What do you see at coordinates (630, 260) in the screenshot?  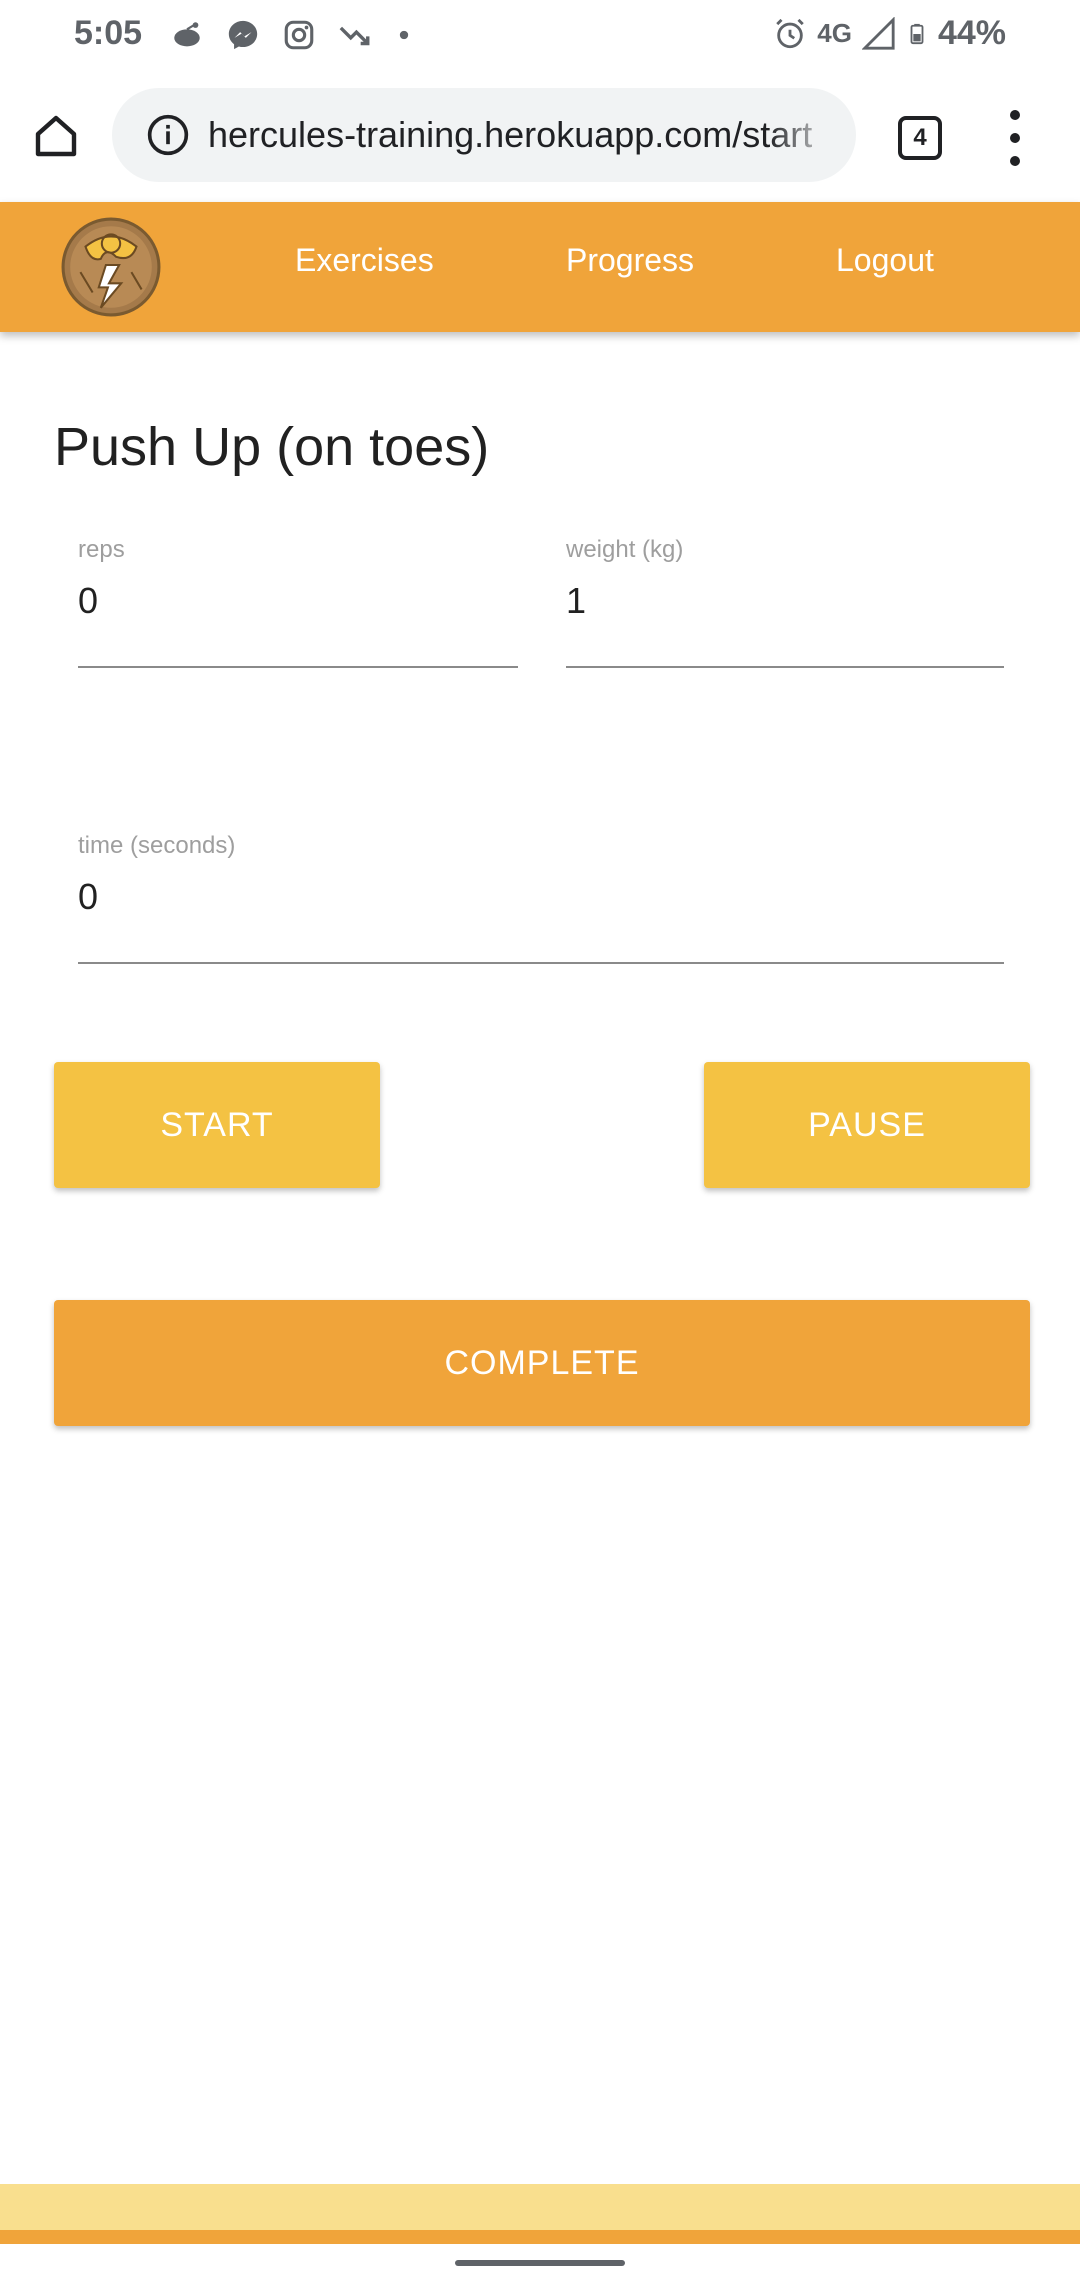 I see `nav-progress: Progress` at bounding box center [630, 260].